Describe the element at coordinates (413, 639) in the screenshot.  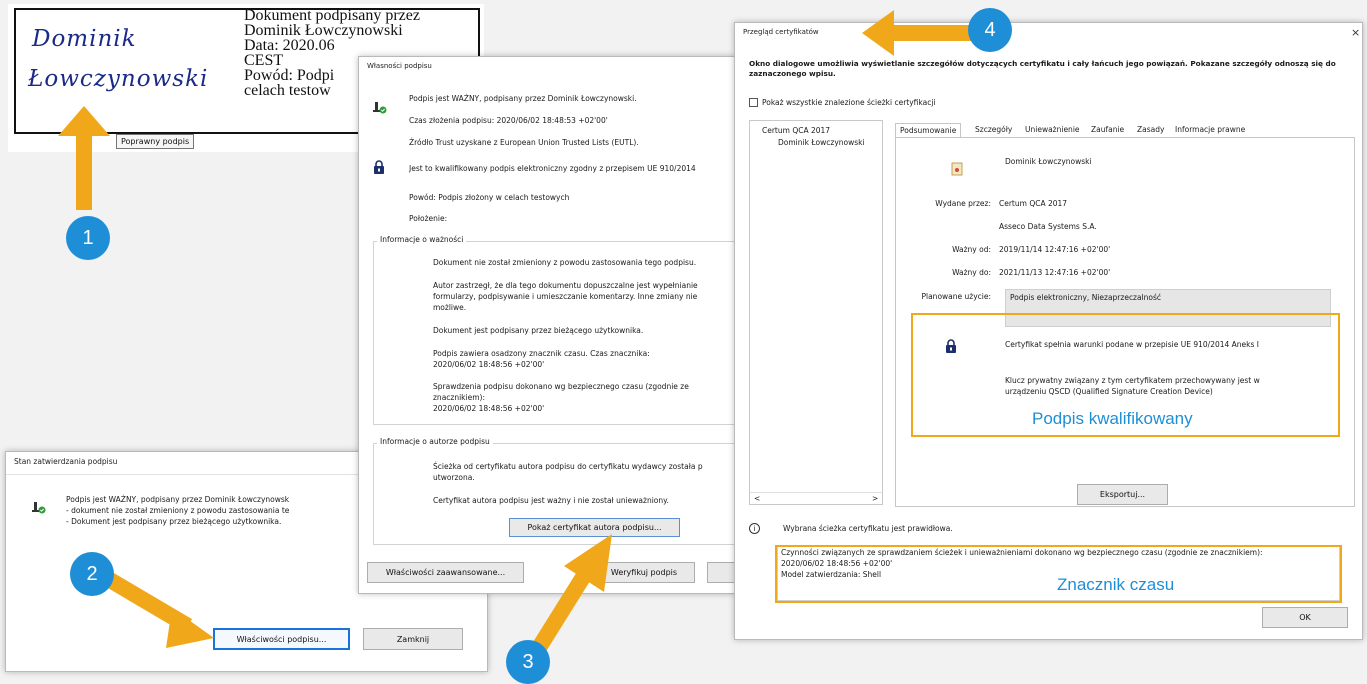
I see `close-button: Zamknij` at that location.